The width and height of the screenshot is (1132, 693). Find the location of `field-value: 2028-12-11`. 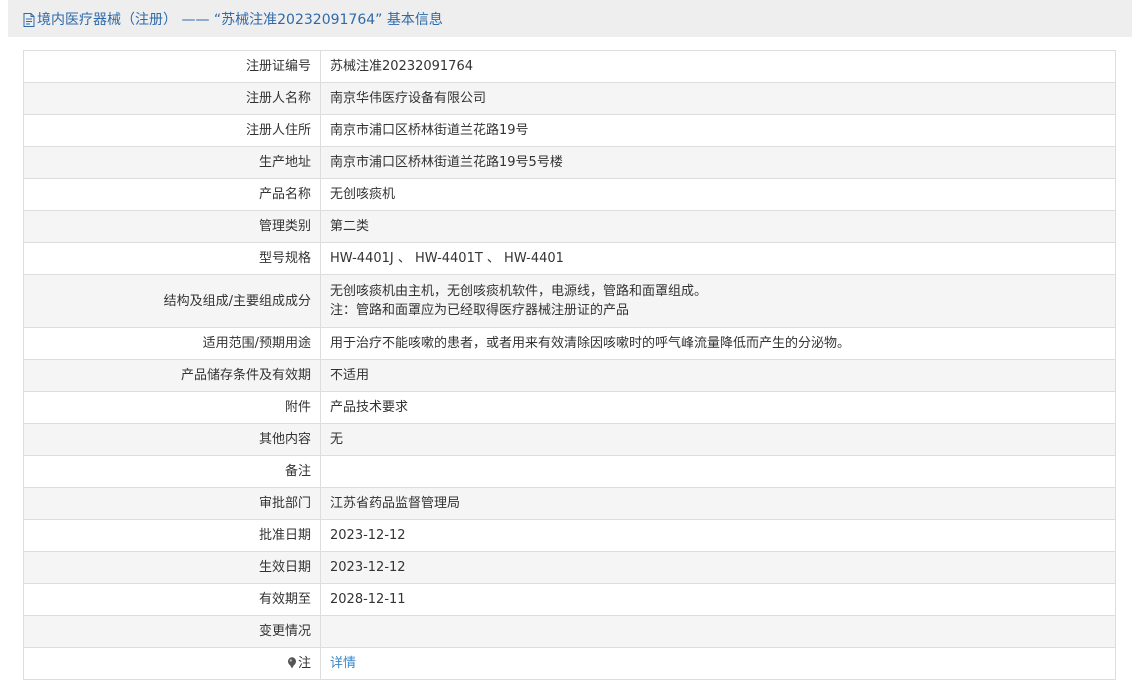

field-value: 2028-12-11 is located at coordinates (718, 599).